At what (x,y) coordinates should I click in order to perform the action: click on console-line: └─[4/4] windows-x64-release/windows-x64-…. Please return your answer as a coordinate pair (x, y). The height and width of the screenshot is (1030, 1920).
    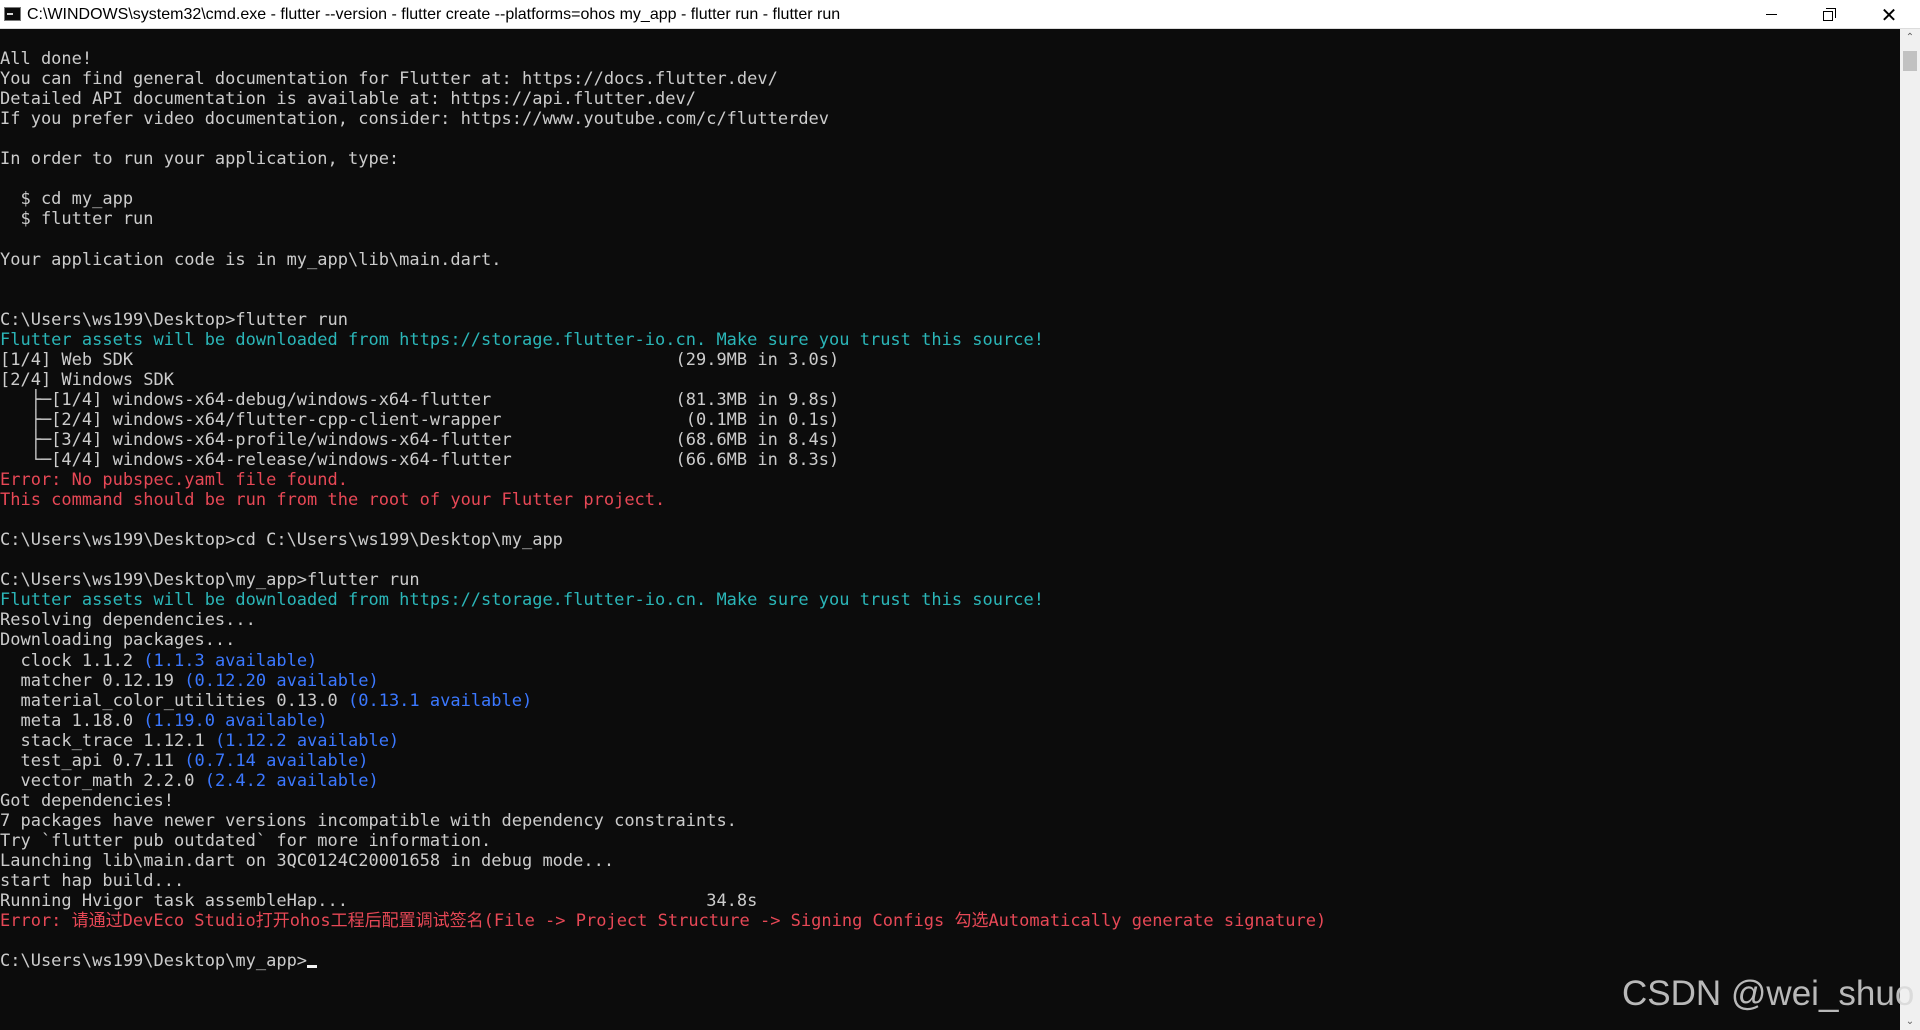
    Looking at the image, I should click on (420, 460).